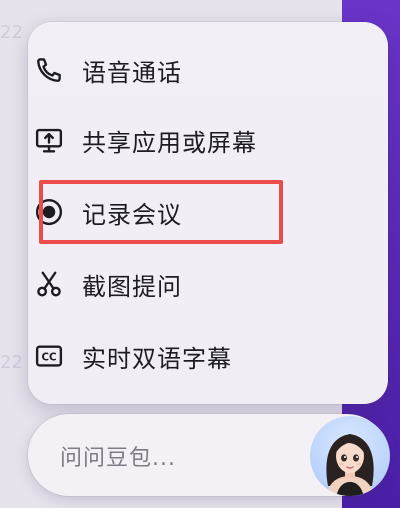 The height and width of the screenshot is (508, 400). Describe the element at coordinates (49, 140) in the screenshot. I see `screen-share-icon` at that location.